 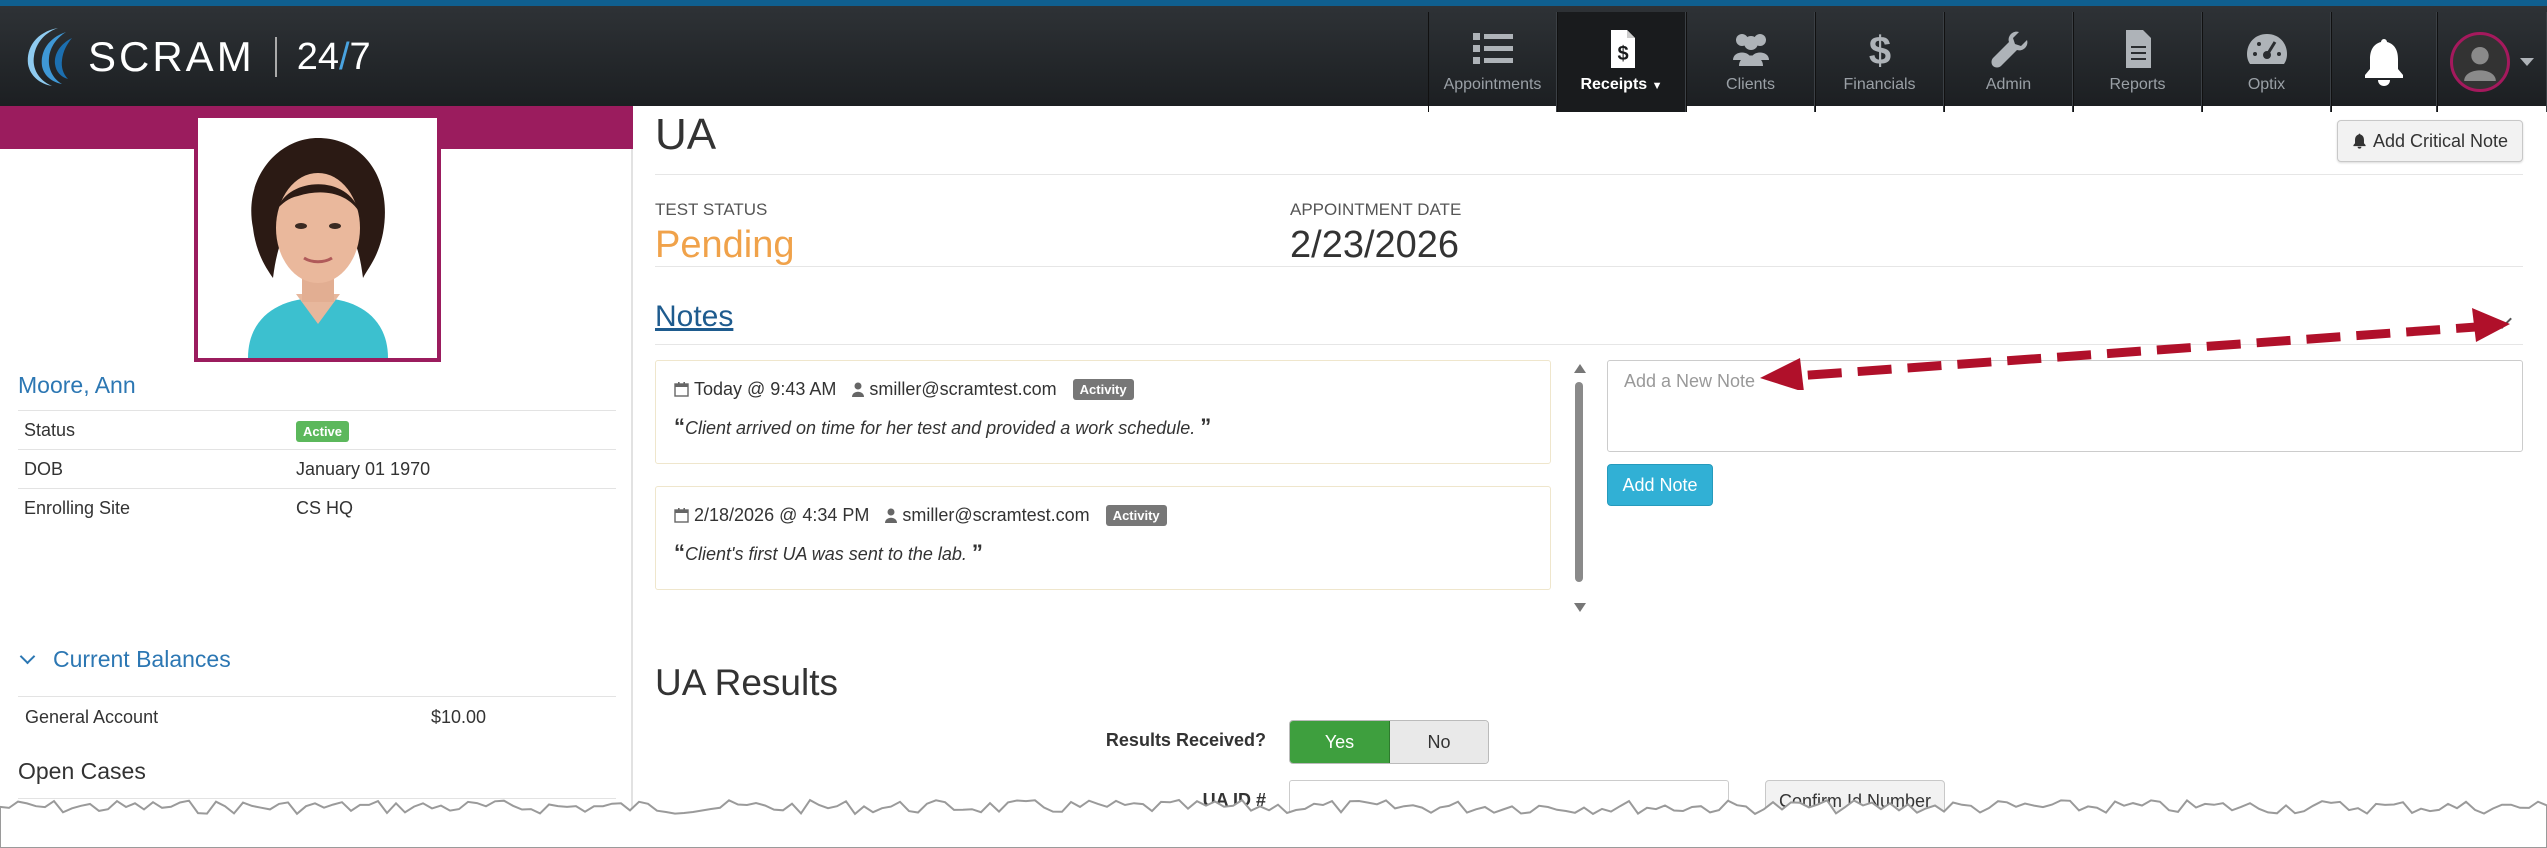 What do you see at coordinates (1492, 84) in the screenshot?
I see `nav-appointments-label: Appointments` at bounding box center [1492, 84].